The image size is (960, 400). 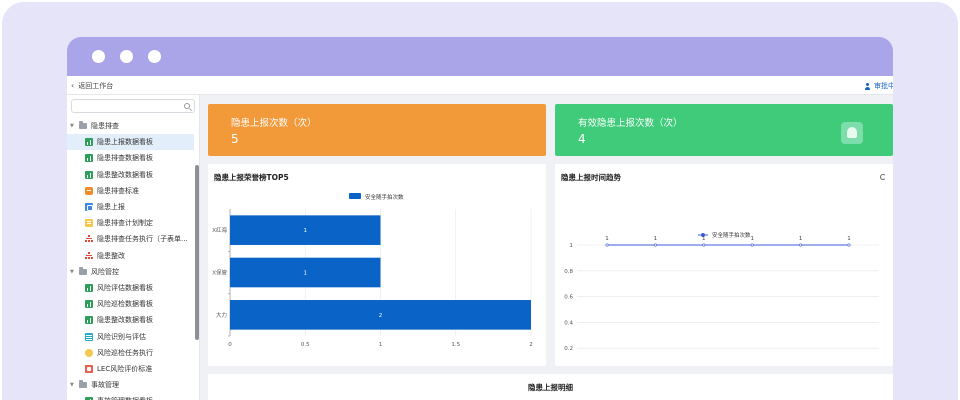 What do you see at coordinates (130, 223) in the screenshot?
I see `sidebar-item: 隐患排查计划制定` at bounding box center [130, 223].